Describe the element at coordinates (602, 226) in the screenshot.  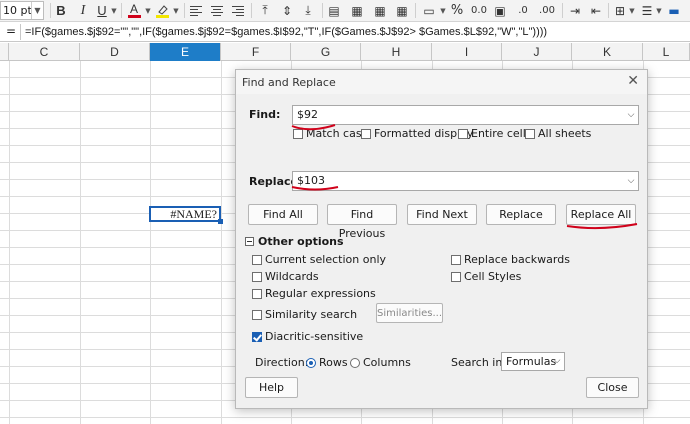
I see `annotation-underline` at that location.